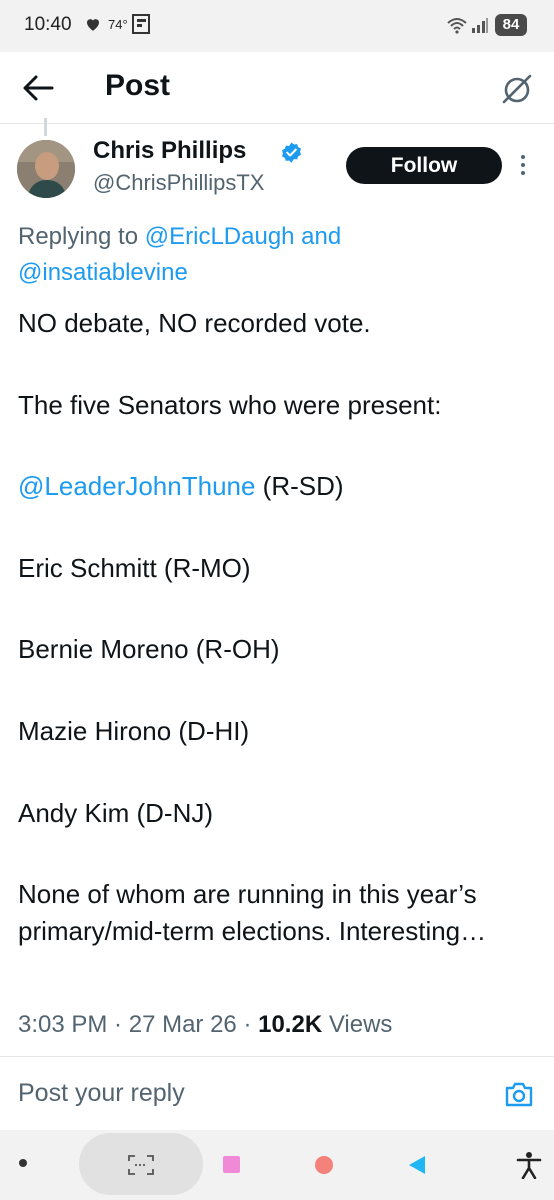  What do you see at coordinates (324, 1165) in the screenshot?
I see `home-icon` at bounding box center [324, 1165].